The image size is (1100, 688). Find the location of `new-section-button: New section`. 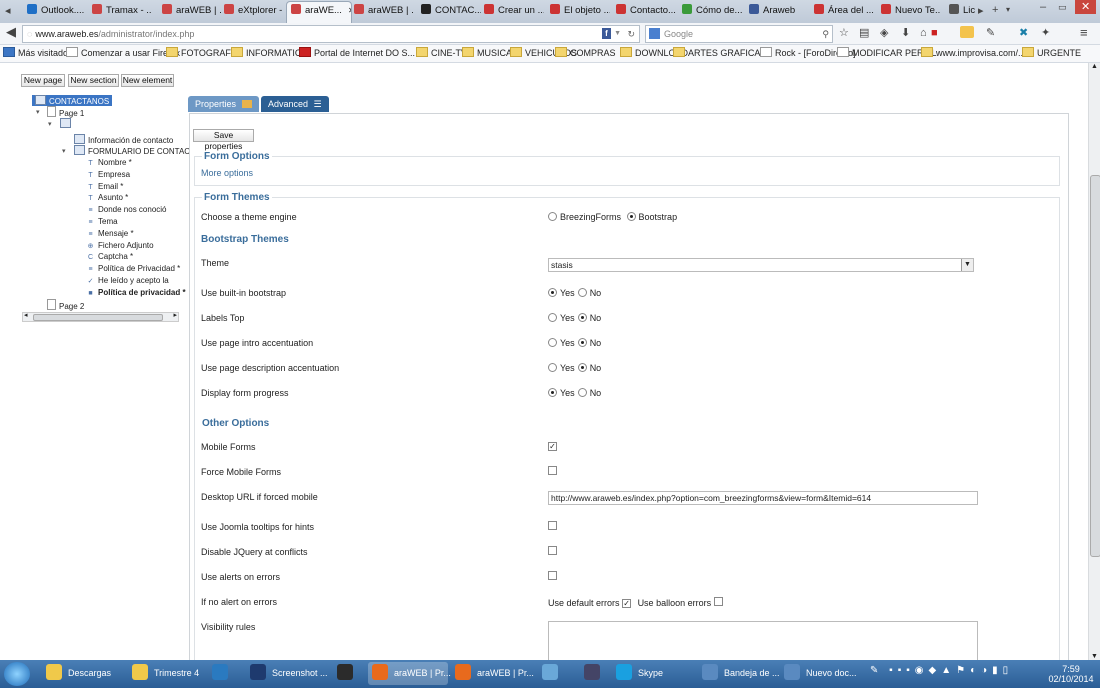

new-section-button: New section is located at coordinates (93, 80).